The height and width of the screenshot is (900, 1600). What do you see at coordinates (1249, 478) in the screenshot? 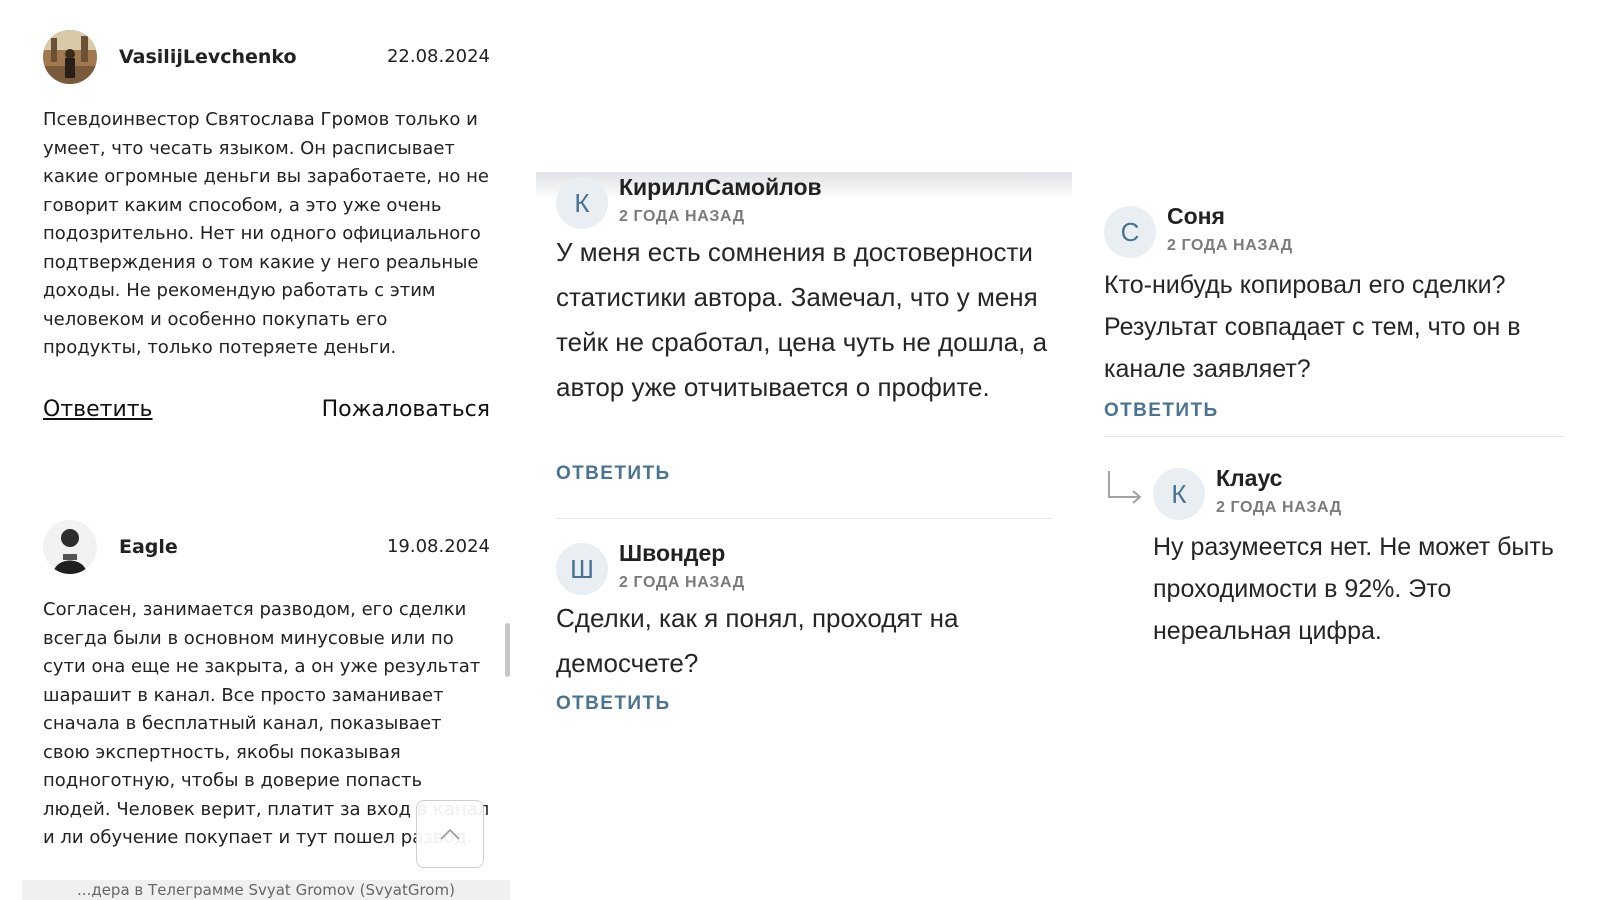
I see `comment-author: Клаус` at bounding box center [1249, 478].